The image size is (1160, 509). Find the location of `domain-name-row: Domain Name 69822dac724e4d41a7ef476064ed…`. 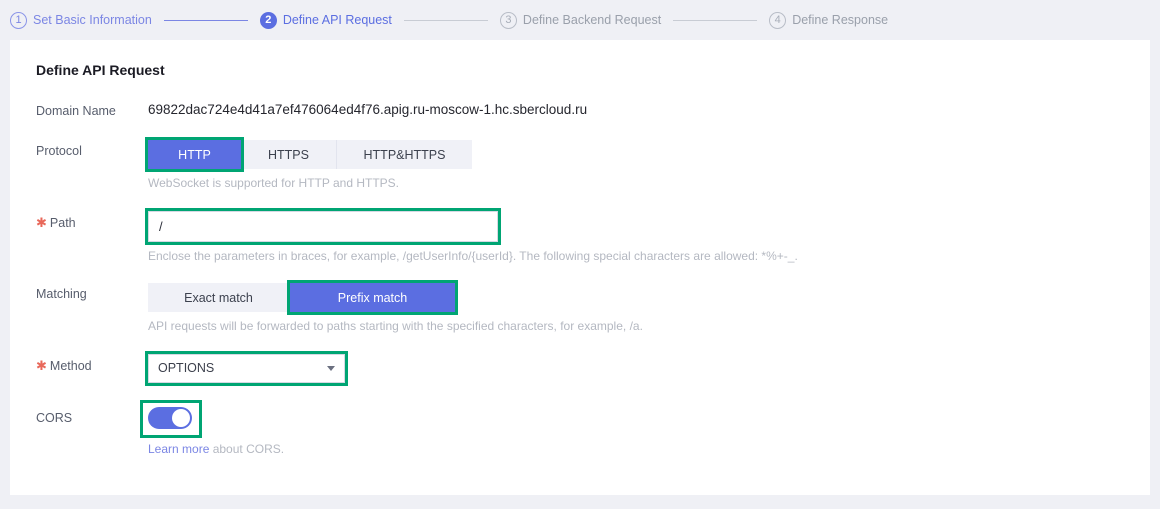

domain-name-row: Domain Name 69822dac724e4d41a7ef476064ed… is located at coordinates (593, 109).